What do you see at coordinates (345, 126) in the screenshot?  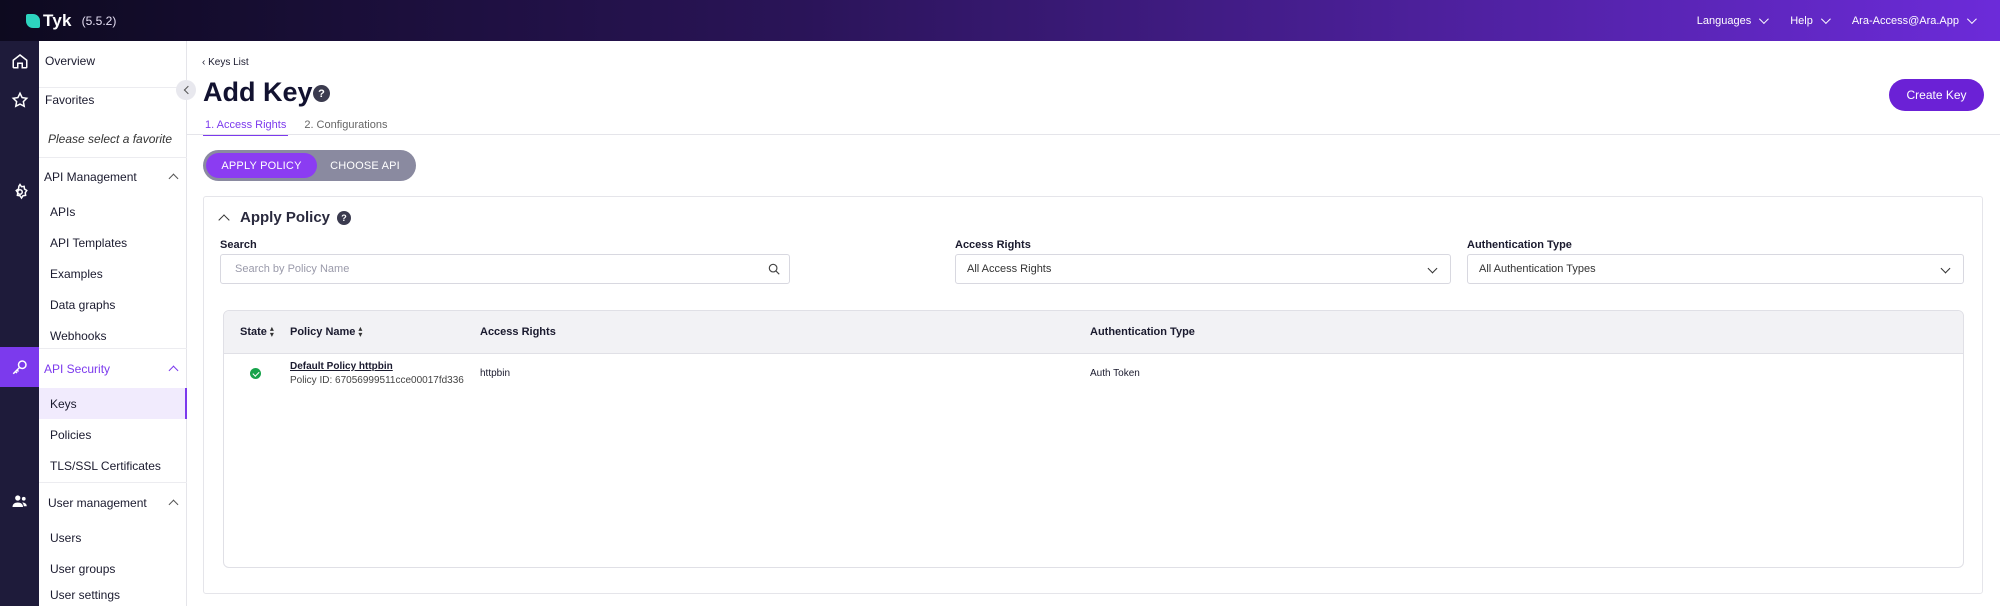 I see `tab-configurations: 2. Configurations` at bounding box center [345, 126].